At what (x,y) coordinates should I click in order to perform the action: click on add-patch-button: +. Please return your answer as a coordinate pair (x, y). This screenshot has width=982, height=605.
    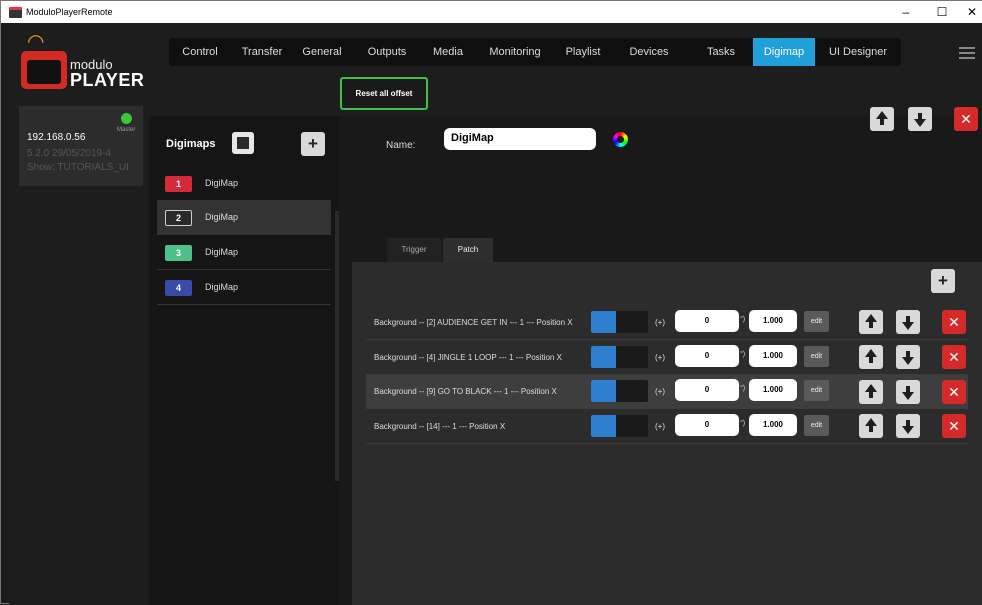
    Looking at the image, I should click on (943, 281).